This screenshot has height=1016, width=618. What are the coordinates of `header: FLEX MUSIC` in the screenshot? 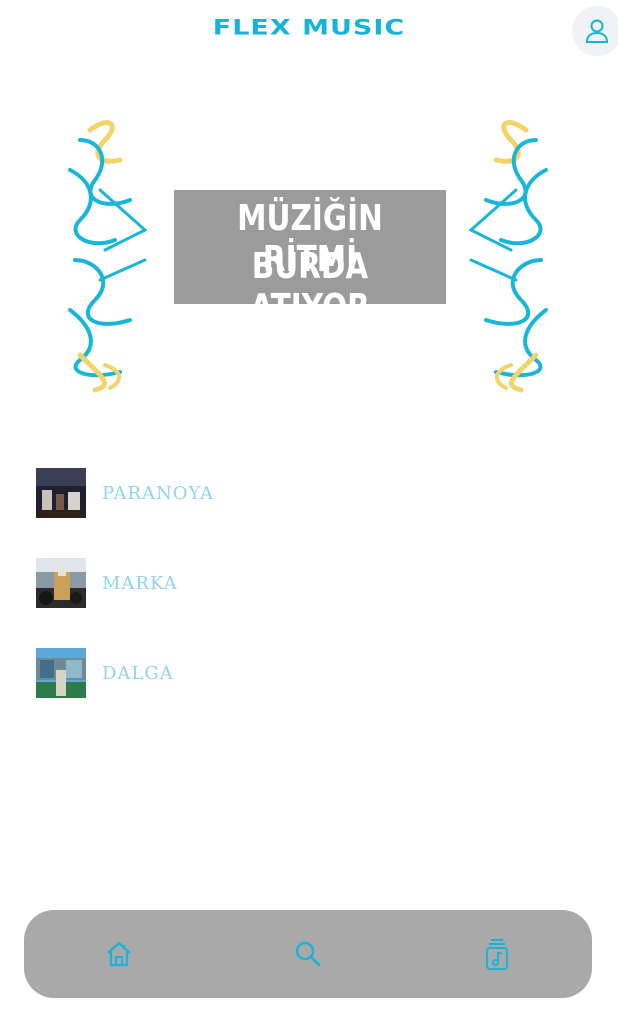 It's located at (309, 30).